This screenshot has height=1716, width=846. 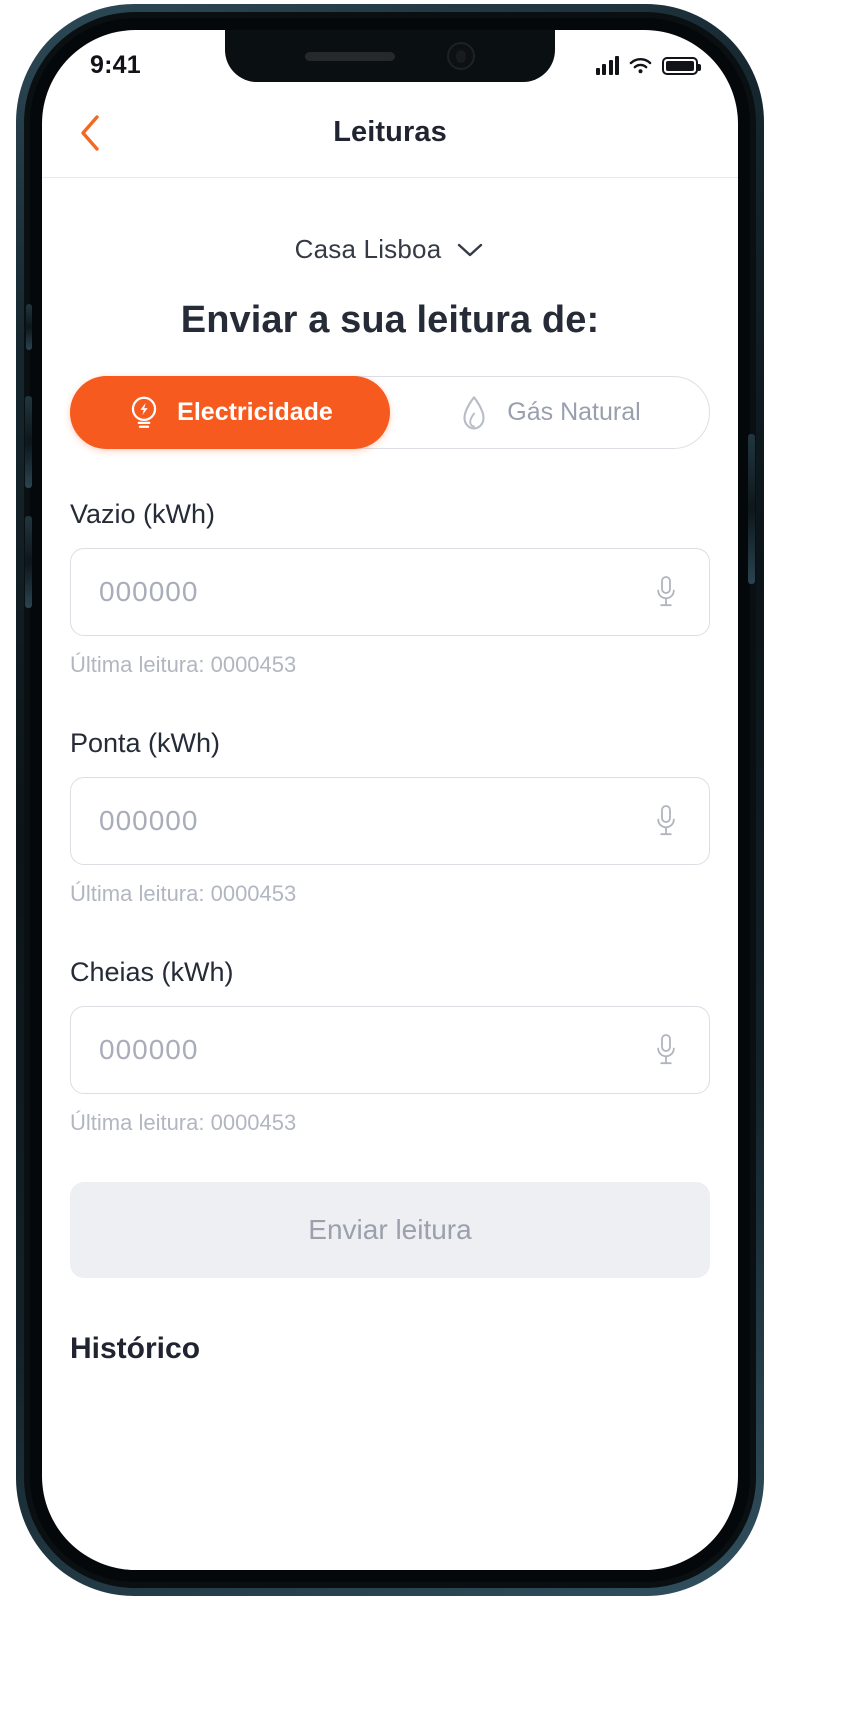 What do you see at coordinates (183, 893) in the screenshot?
I see `field-hint-ponta: Última leitura: 0000453` at bounding box center [183, 893].